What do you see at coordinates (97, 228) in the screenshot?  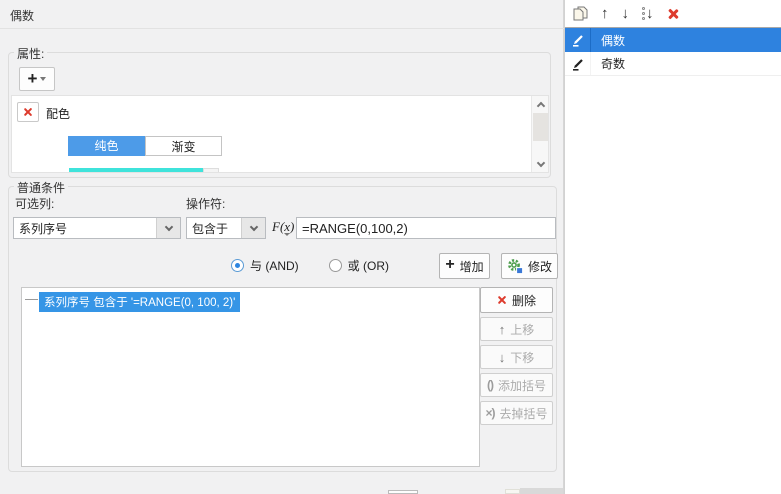 I see `column-select: 系列序号` at bounding box center [97, 228].